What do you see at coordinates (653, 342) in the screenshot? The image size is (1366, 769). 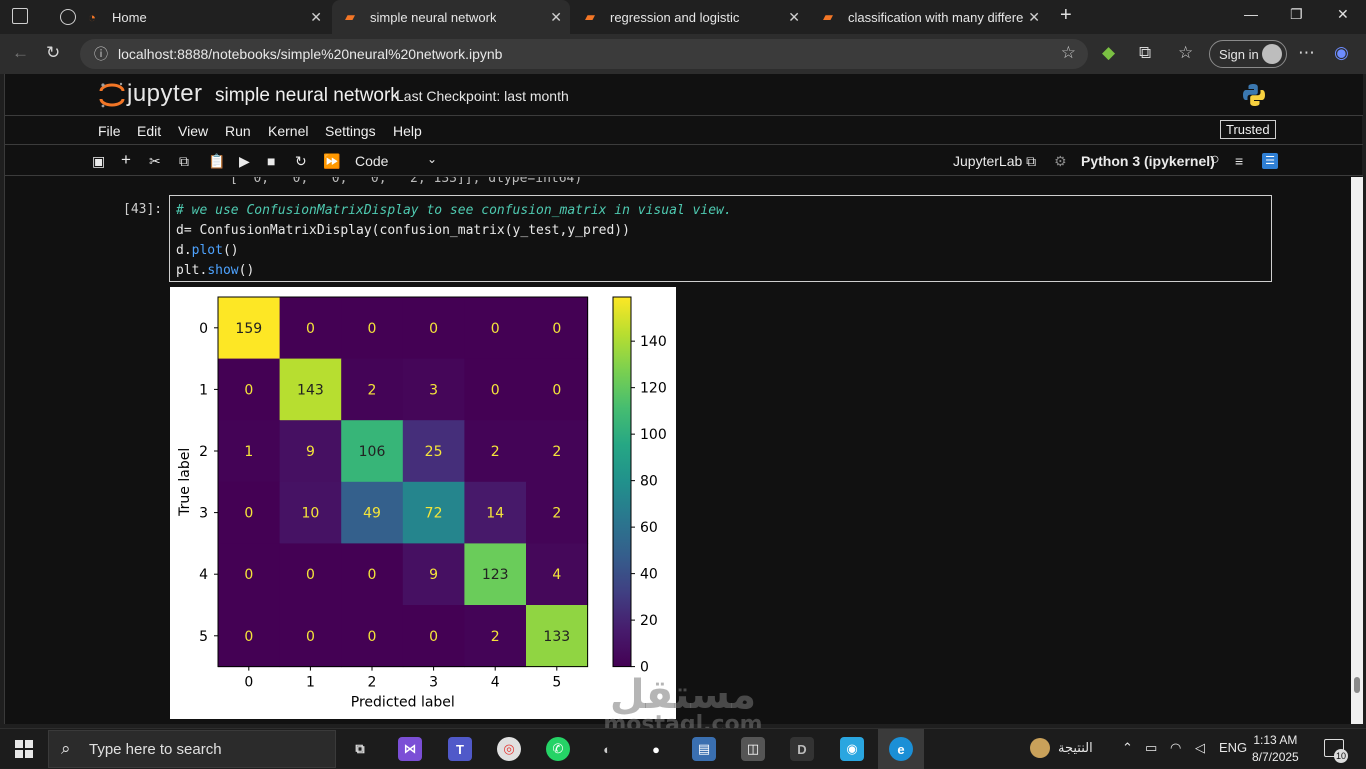 I see `colorbar-tick-label: 140` at bounding box center [653, 342].